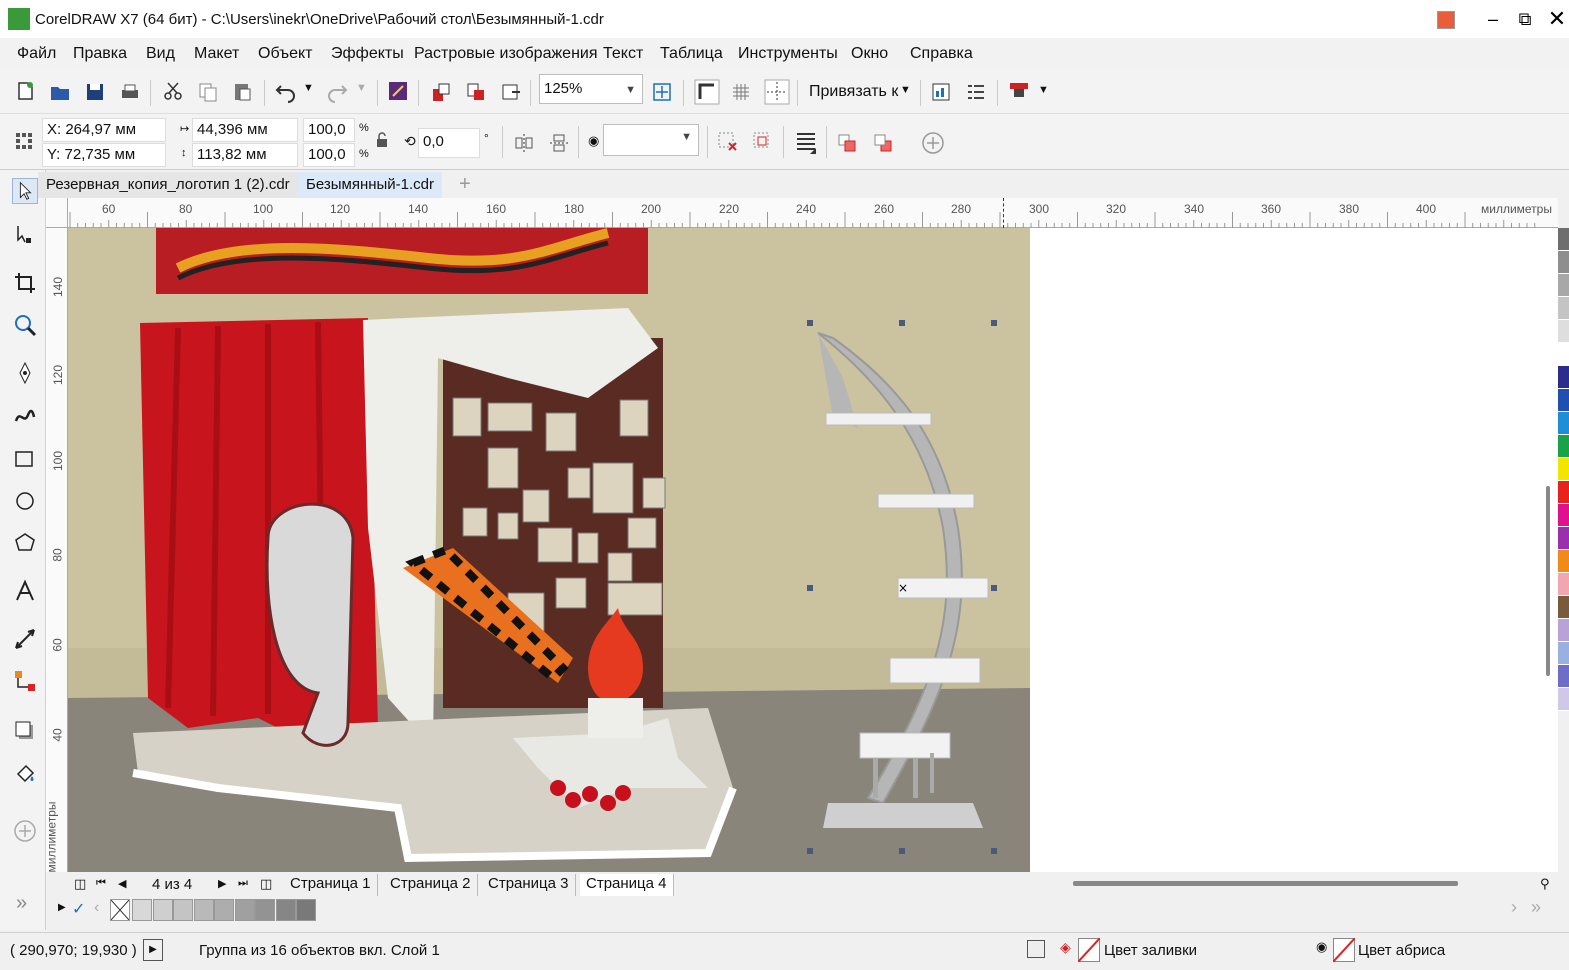 The height and width of the screenshot is (970, 1569). What do you see at coordinates (208, 92) in the screenshot?
I see `copy-icon` at bounding box center [208, 92].